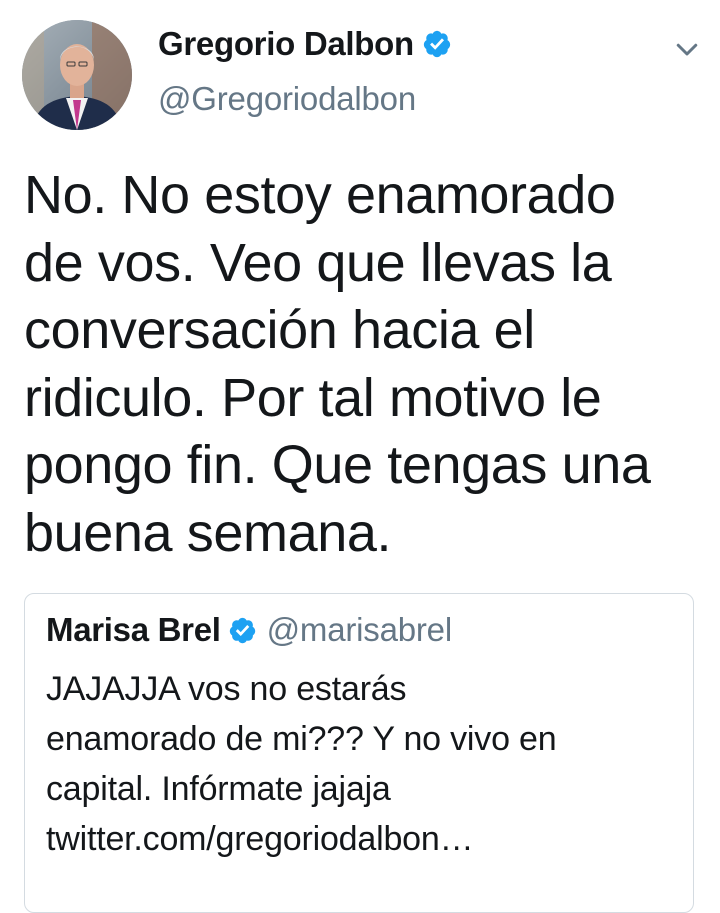 Image resolution: width=720 pixels, height=913 pixels. What do you see at coordinates (287, 99) in the screenshot?
I see `author-handle: @Gregoriodalbon` at bounding box center [287, 99].